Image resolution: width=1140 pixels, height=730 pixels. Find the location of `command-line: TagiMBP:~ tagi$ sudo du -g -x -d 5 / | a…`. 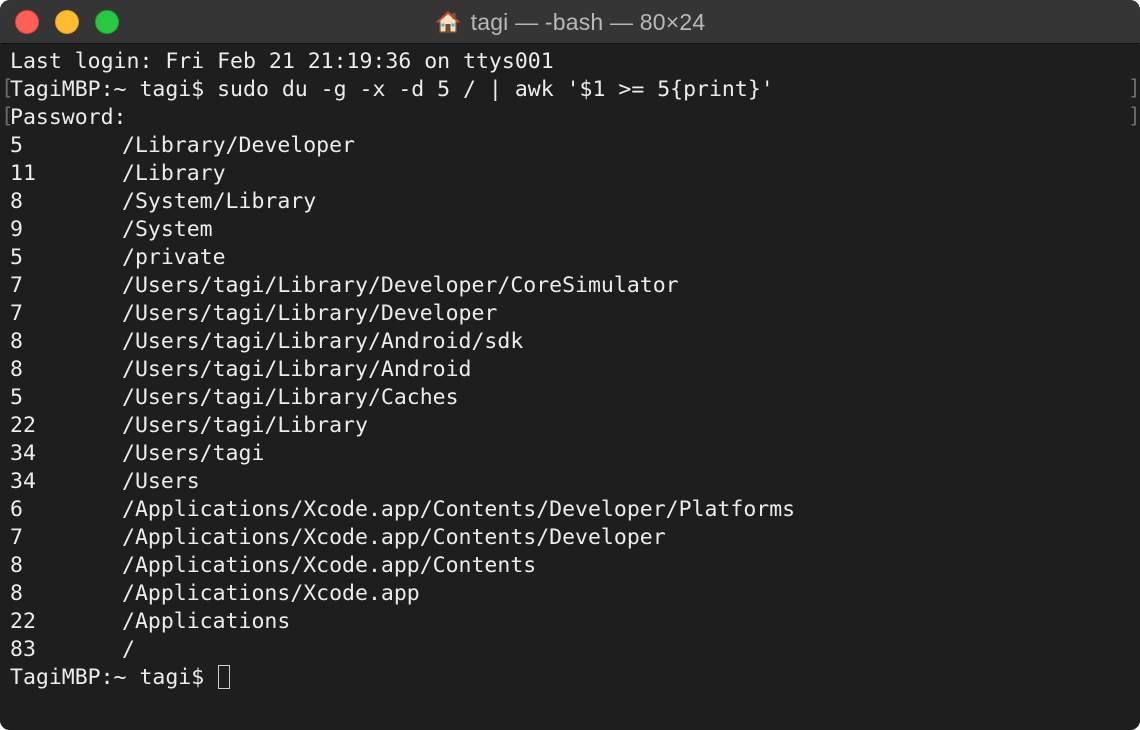

command-line: TagiMBP:~ tagi$ sudo du -g -x -d 5 / | a… is located at coordinates (402, 90).